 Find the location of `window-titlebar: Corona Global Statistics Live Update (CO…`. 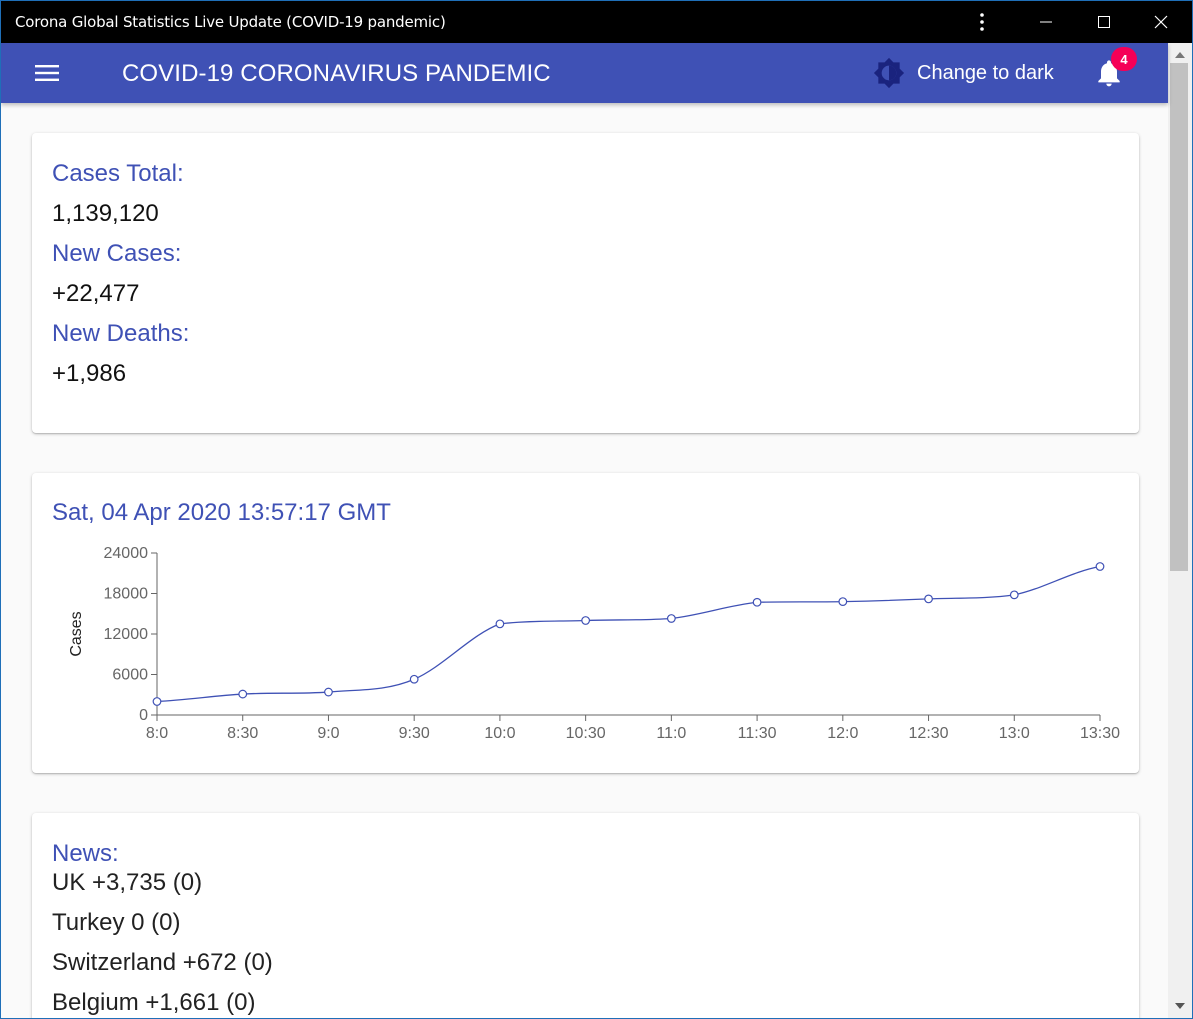

window-titlebar: Corona Global Statistics Live Update (CO… is located at coordinates (596, 22).